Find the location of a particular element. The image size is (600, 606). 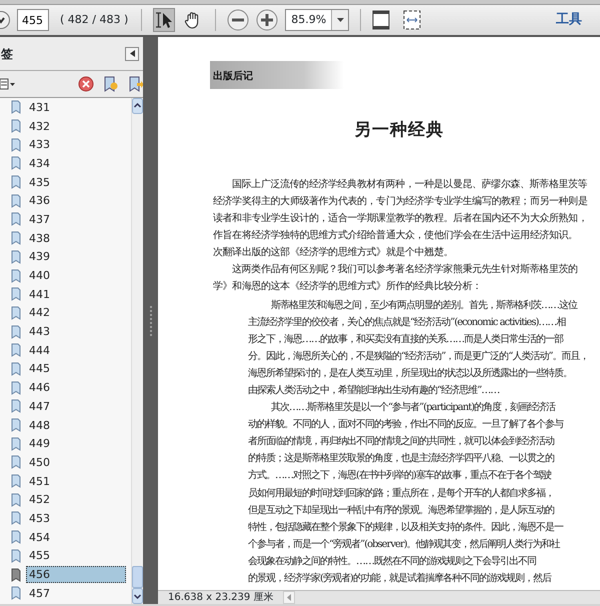

bookmark-item: 457 is located at coordinates (39, 593).